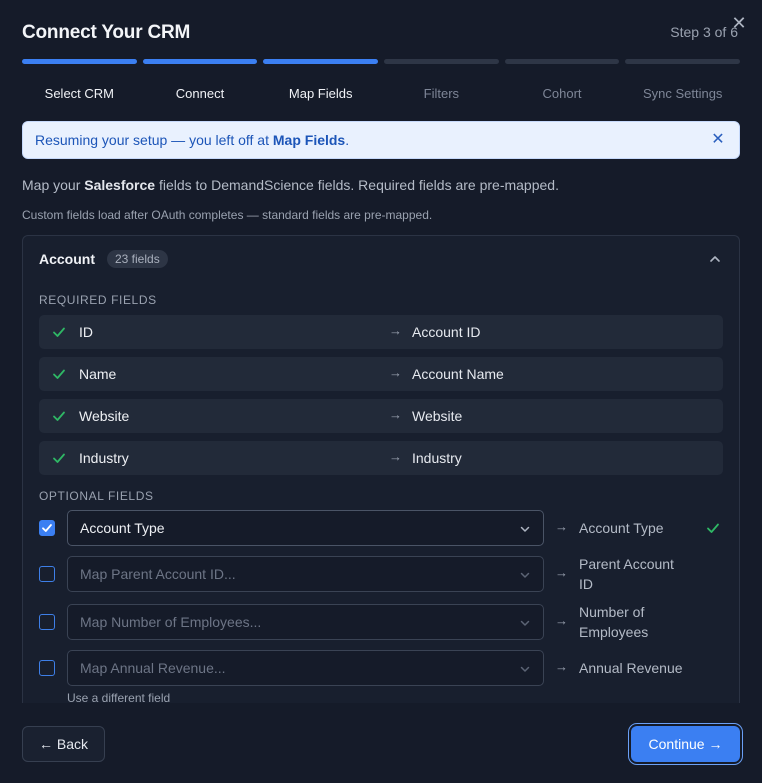  I want to click on target-field: Industry, so click(437, 458).